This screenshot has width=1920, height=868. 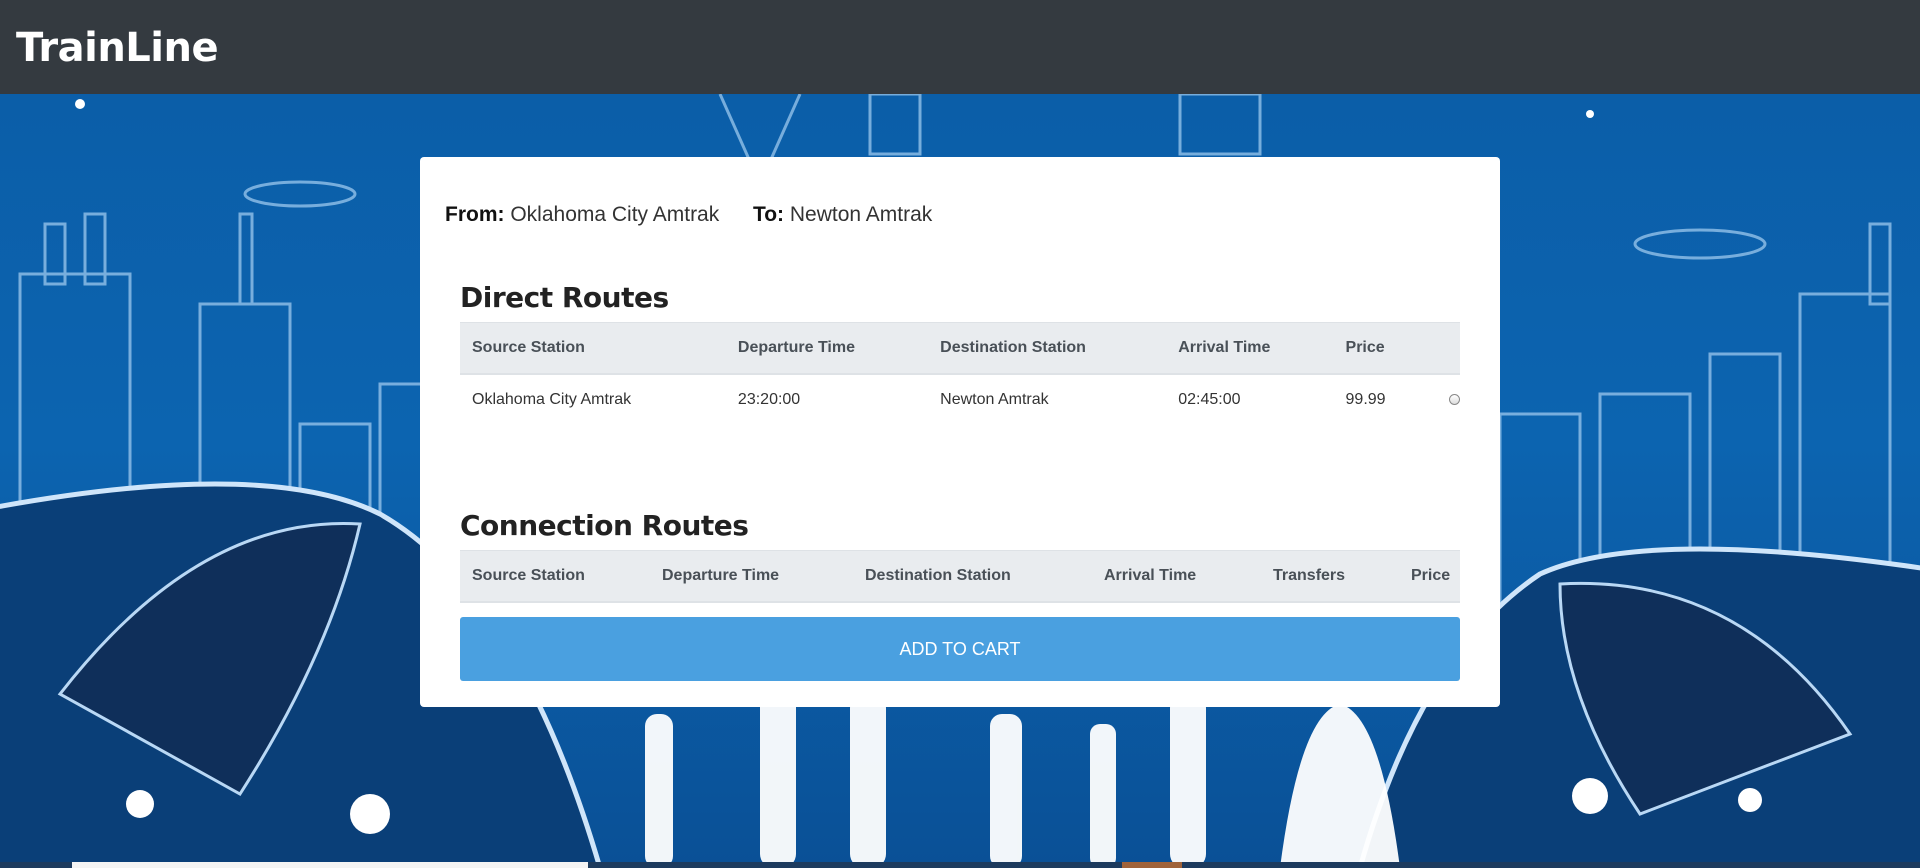 What do you see at coordinates (1454, 400) in the screenshot?
I see `route-select-radio` at bounding box center [1454, 400].